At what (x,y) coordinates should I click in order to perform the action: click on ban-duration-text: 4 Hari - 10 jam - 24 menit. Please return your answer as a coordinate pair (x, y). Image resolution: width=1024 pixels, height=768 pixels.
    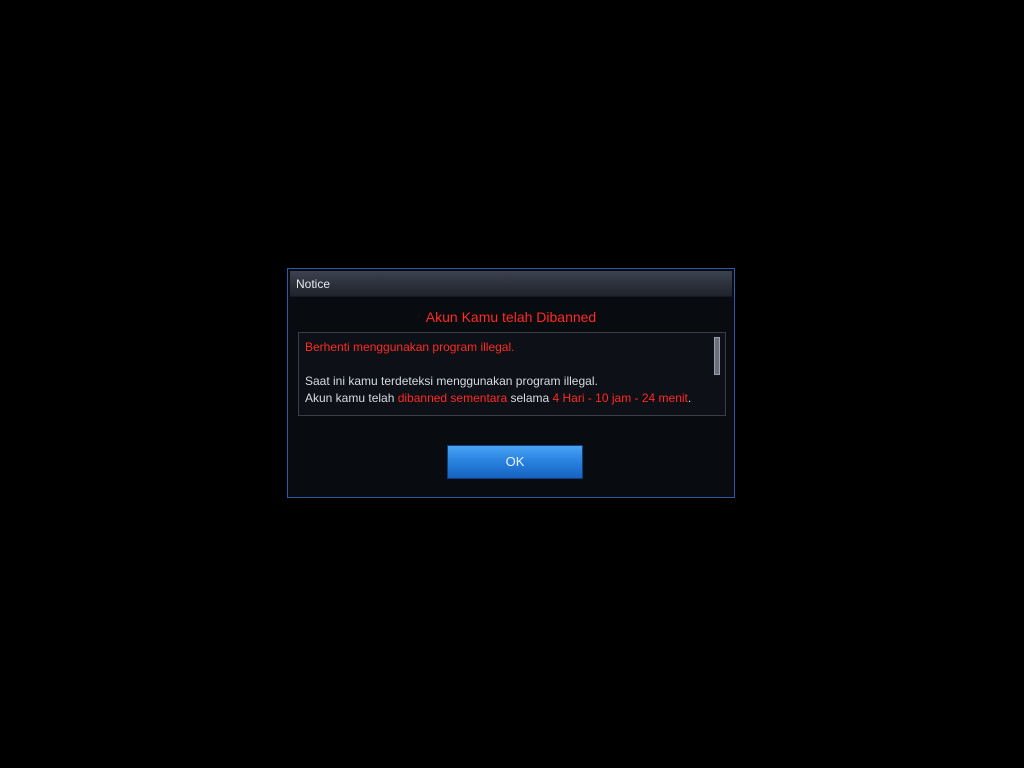
    Looking at the image, I should click on (620, 398).